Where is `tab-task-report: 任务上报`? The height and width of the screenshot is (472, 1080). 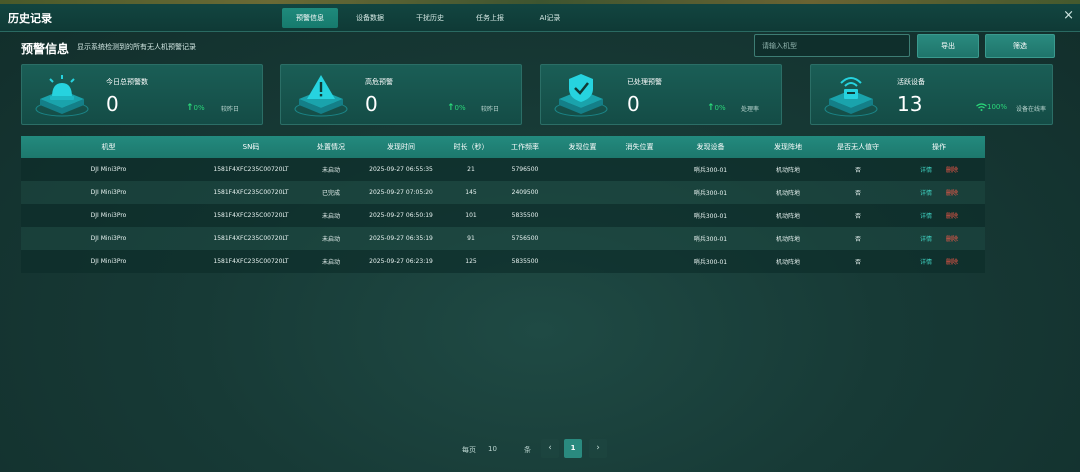 tab-task-report: 任务上报 is located at coordinates (490, 18).